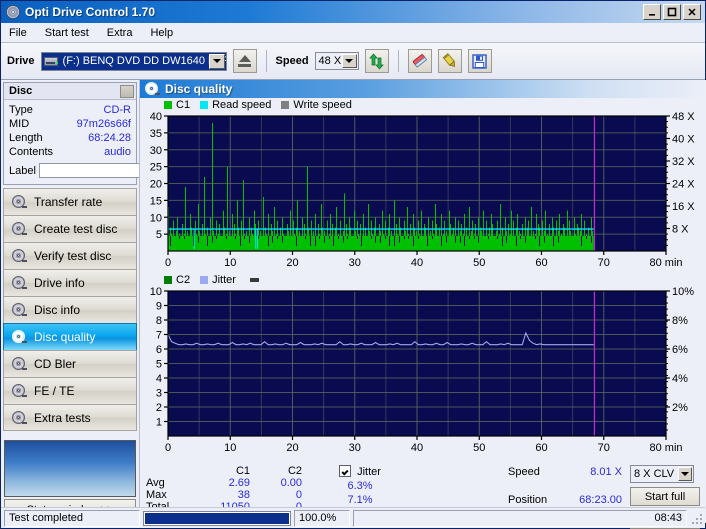 The height and width of the screenshot is (529, 706). Describe the element at coordinates (294, 471) in the screenshot. I see `col-header-c2: C2` at that location.